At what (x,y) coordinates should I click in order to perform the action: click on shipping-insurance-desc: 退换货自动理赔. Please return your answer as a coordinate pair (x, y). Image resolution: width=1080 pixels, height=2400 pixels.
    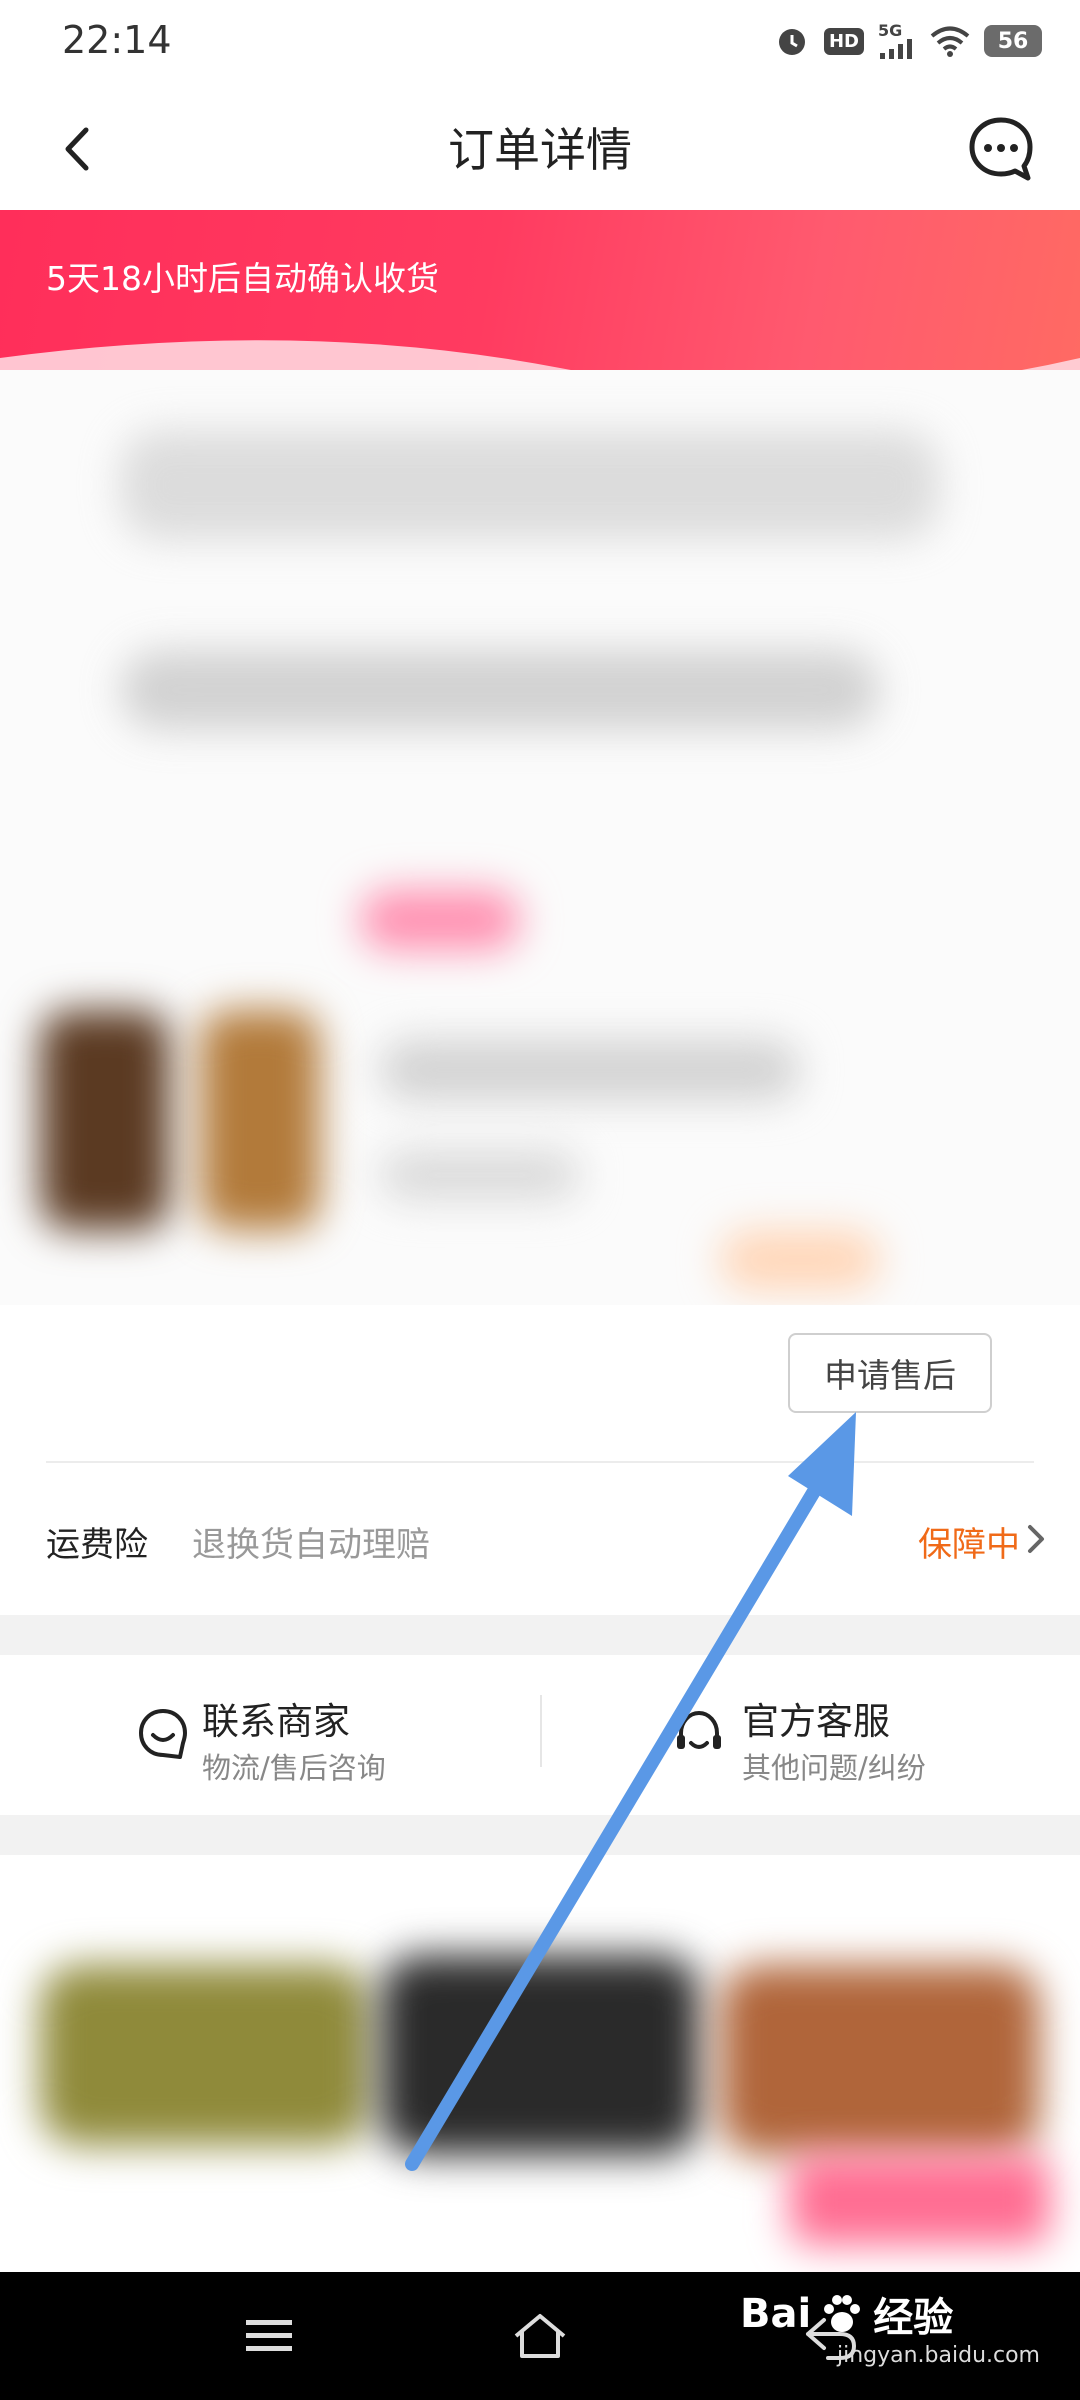
    Looking at the image, I should click on (311, 1545).